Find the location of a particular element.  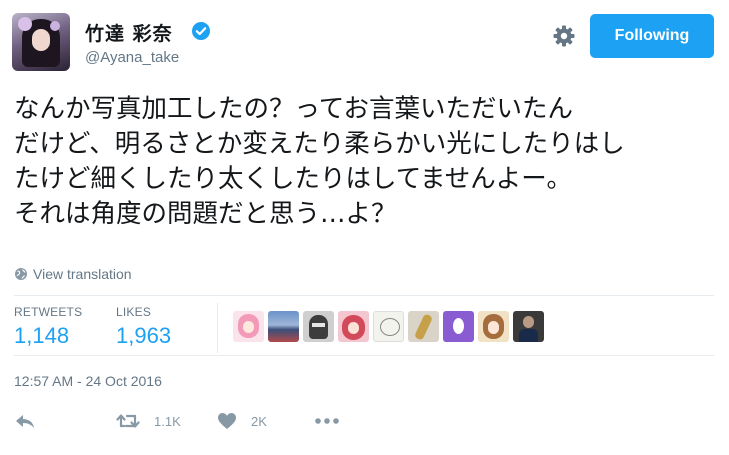

retweet-icon is located at coordinates (128, 421).